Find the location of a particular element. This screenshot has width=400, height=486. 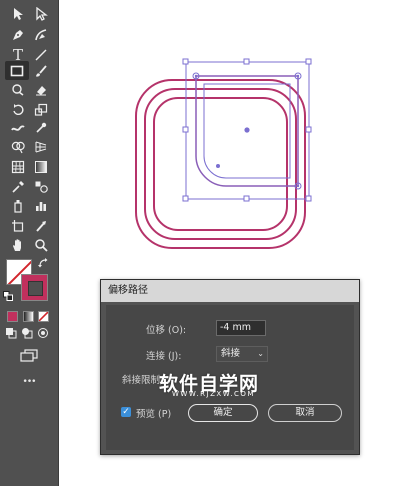

inner-path is located at coordinates (220, 164).